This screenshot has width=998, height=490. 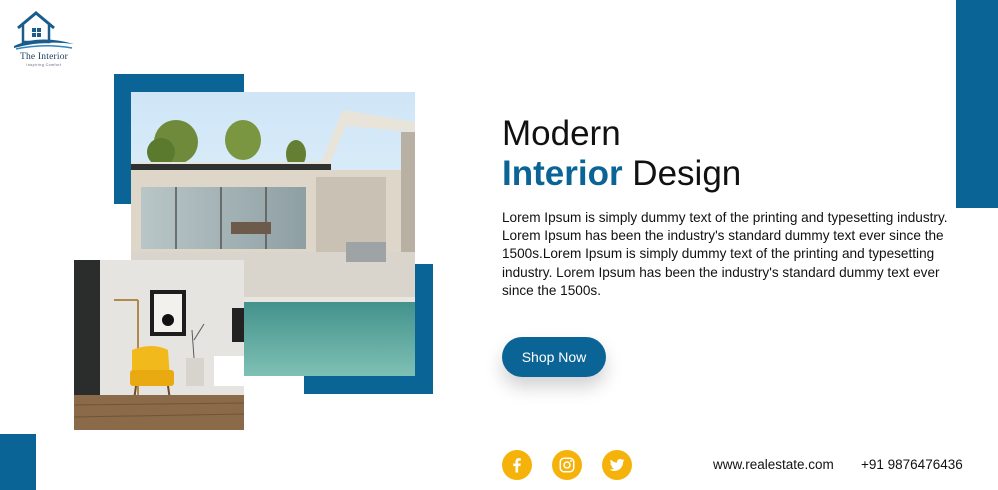 I want to click on shop-now-button: Shop Now, so click(x=554, y=357).